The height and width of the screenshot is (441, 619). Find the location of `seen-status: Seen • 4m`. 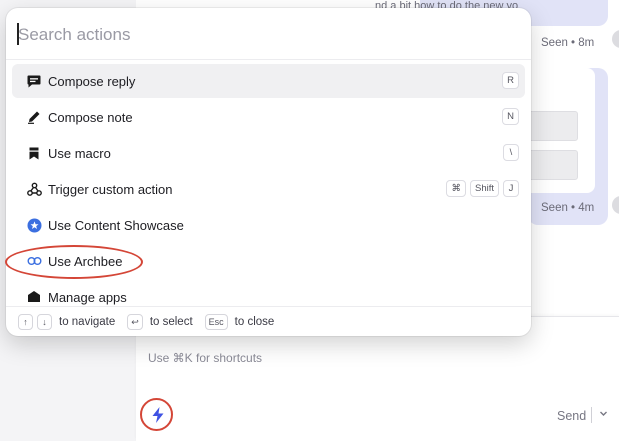

seen-status: Seen • 4m is located at coordinates (568, 208).